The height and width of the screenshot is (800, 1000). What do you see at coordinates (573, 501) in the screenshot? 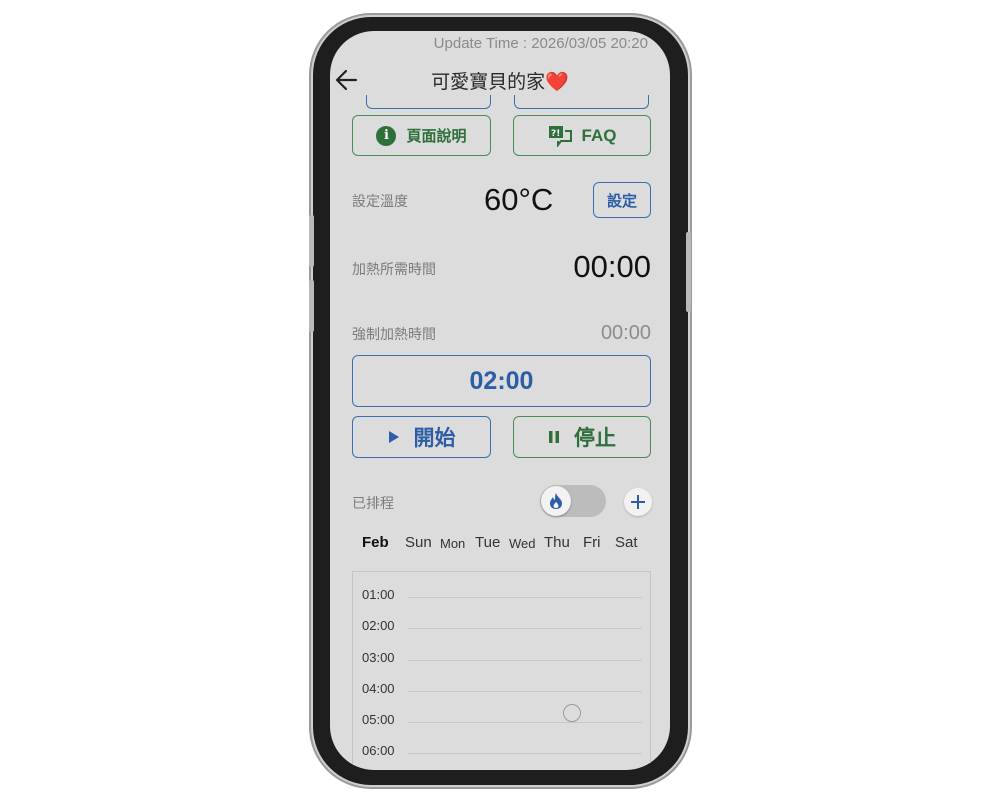
I see `schedule-toggle` at bounding box center [573, 501].